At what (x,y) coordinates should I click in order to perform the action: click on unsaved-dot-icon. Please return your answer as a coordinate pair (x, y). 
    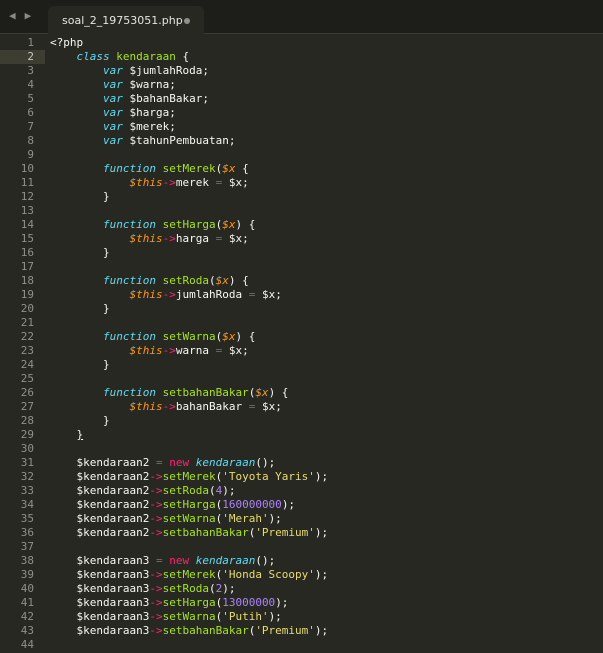
    Looking at the image, I should click on (187, 21).